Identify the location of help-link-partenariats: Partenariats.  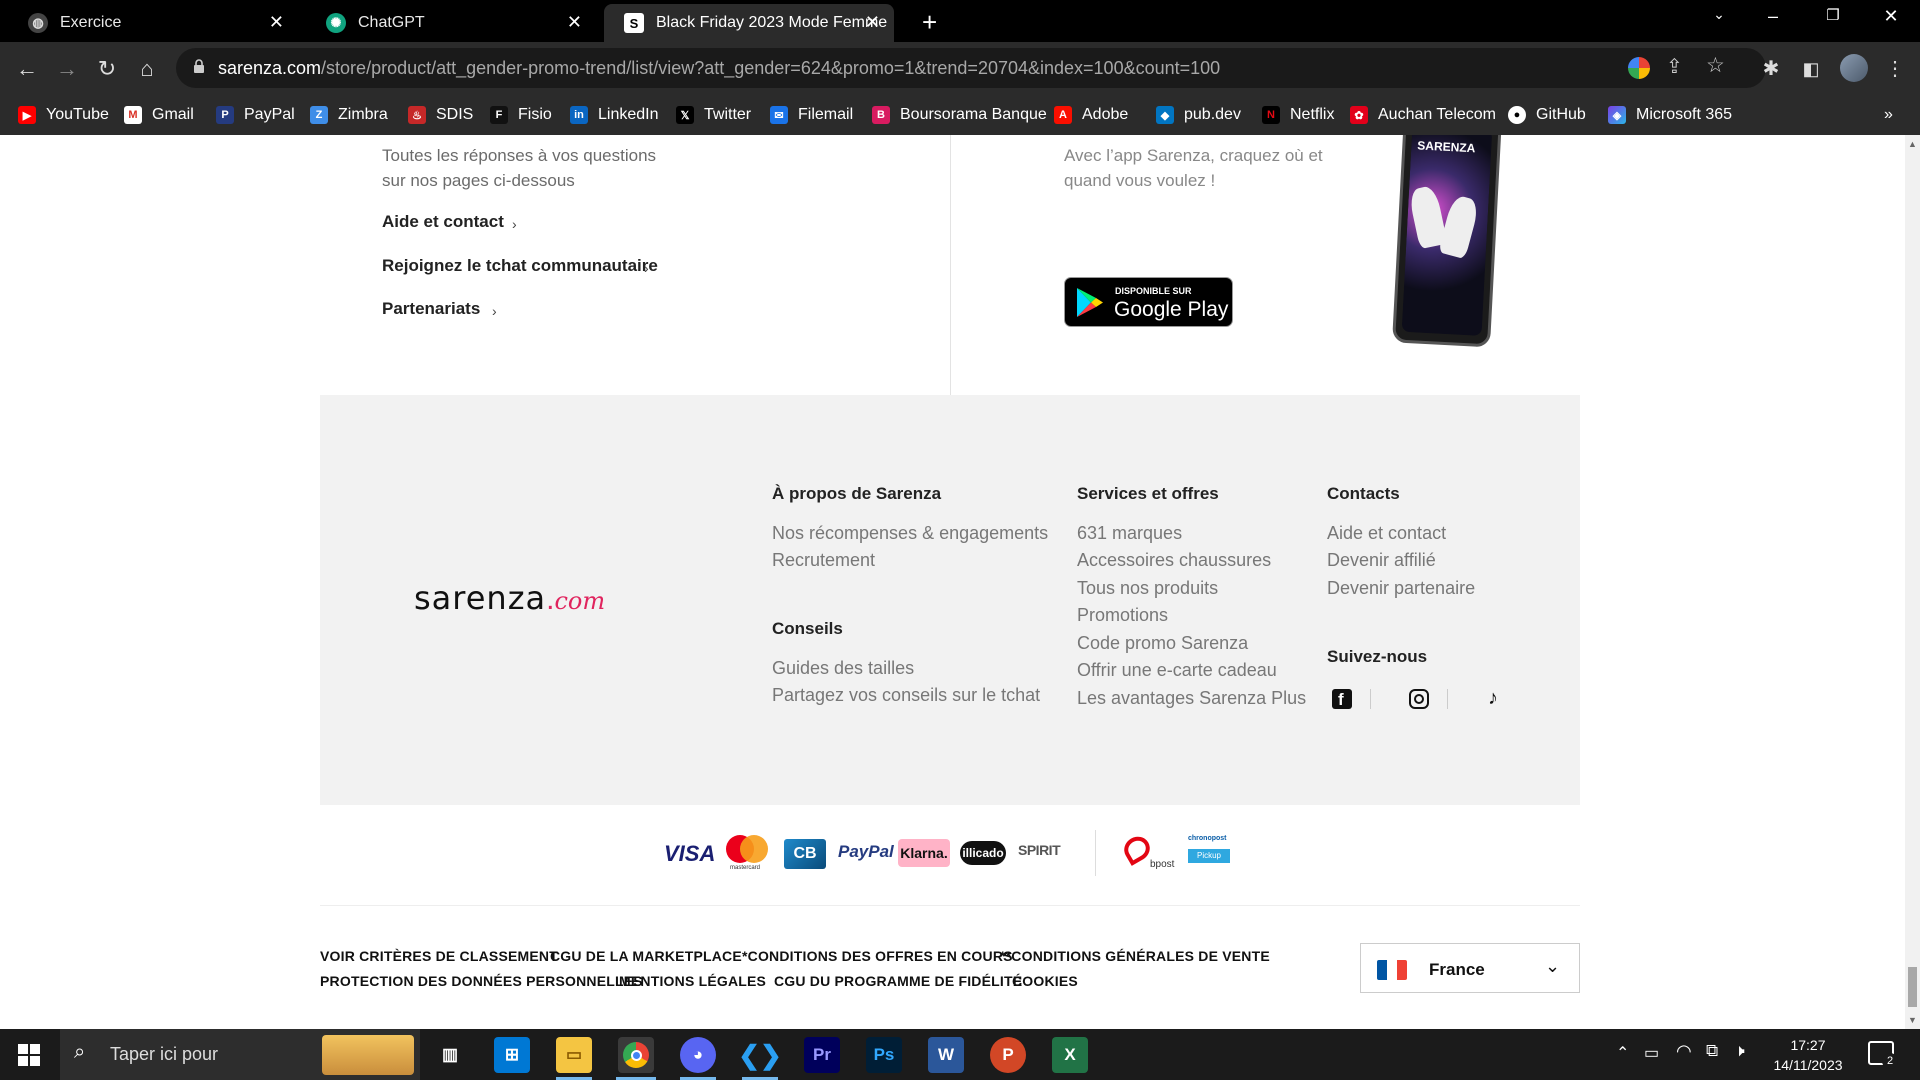
(431, 309).